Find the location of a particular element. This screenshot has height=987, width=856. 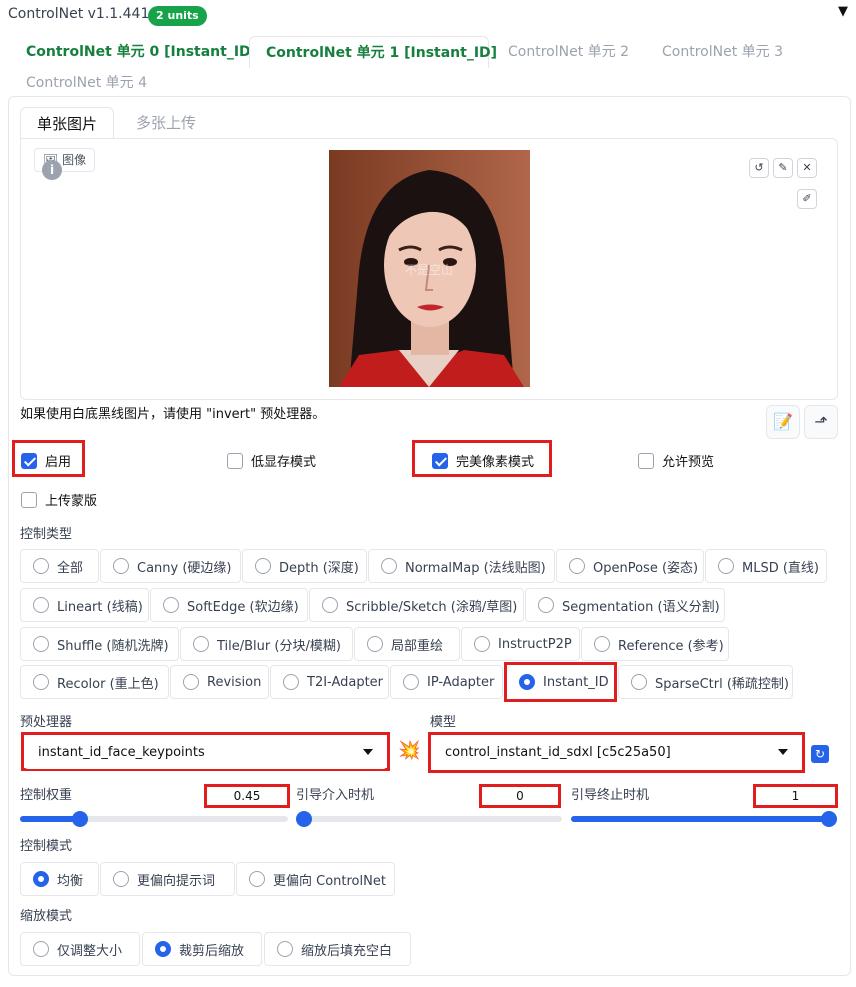

control-mode-prompt: 更偏向提示词 is located at coordinates (167, 879).